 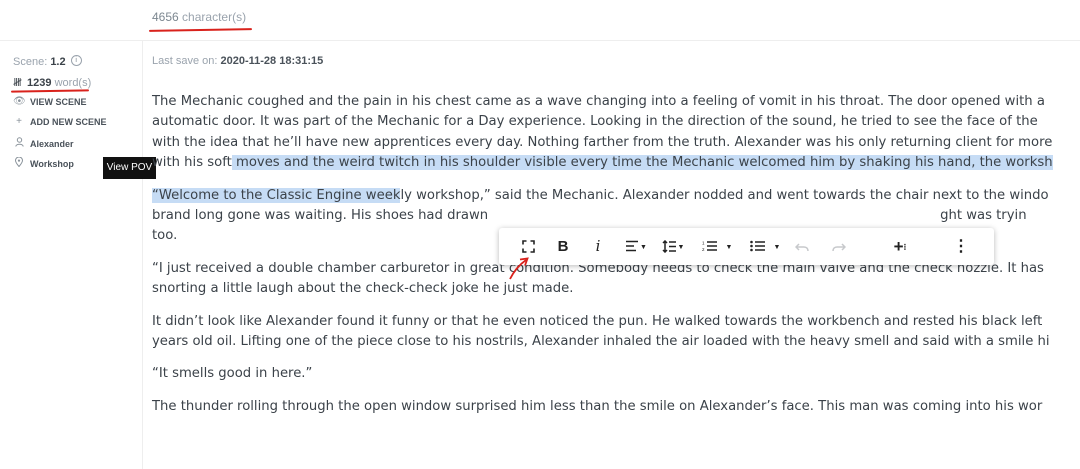 I want to click on last-save-label: Last save on:, so click(x=185, y=61).